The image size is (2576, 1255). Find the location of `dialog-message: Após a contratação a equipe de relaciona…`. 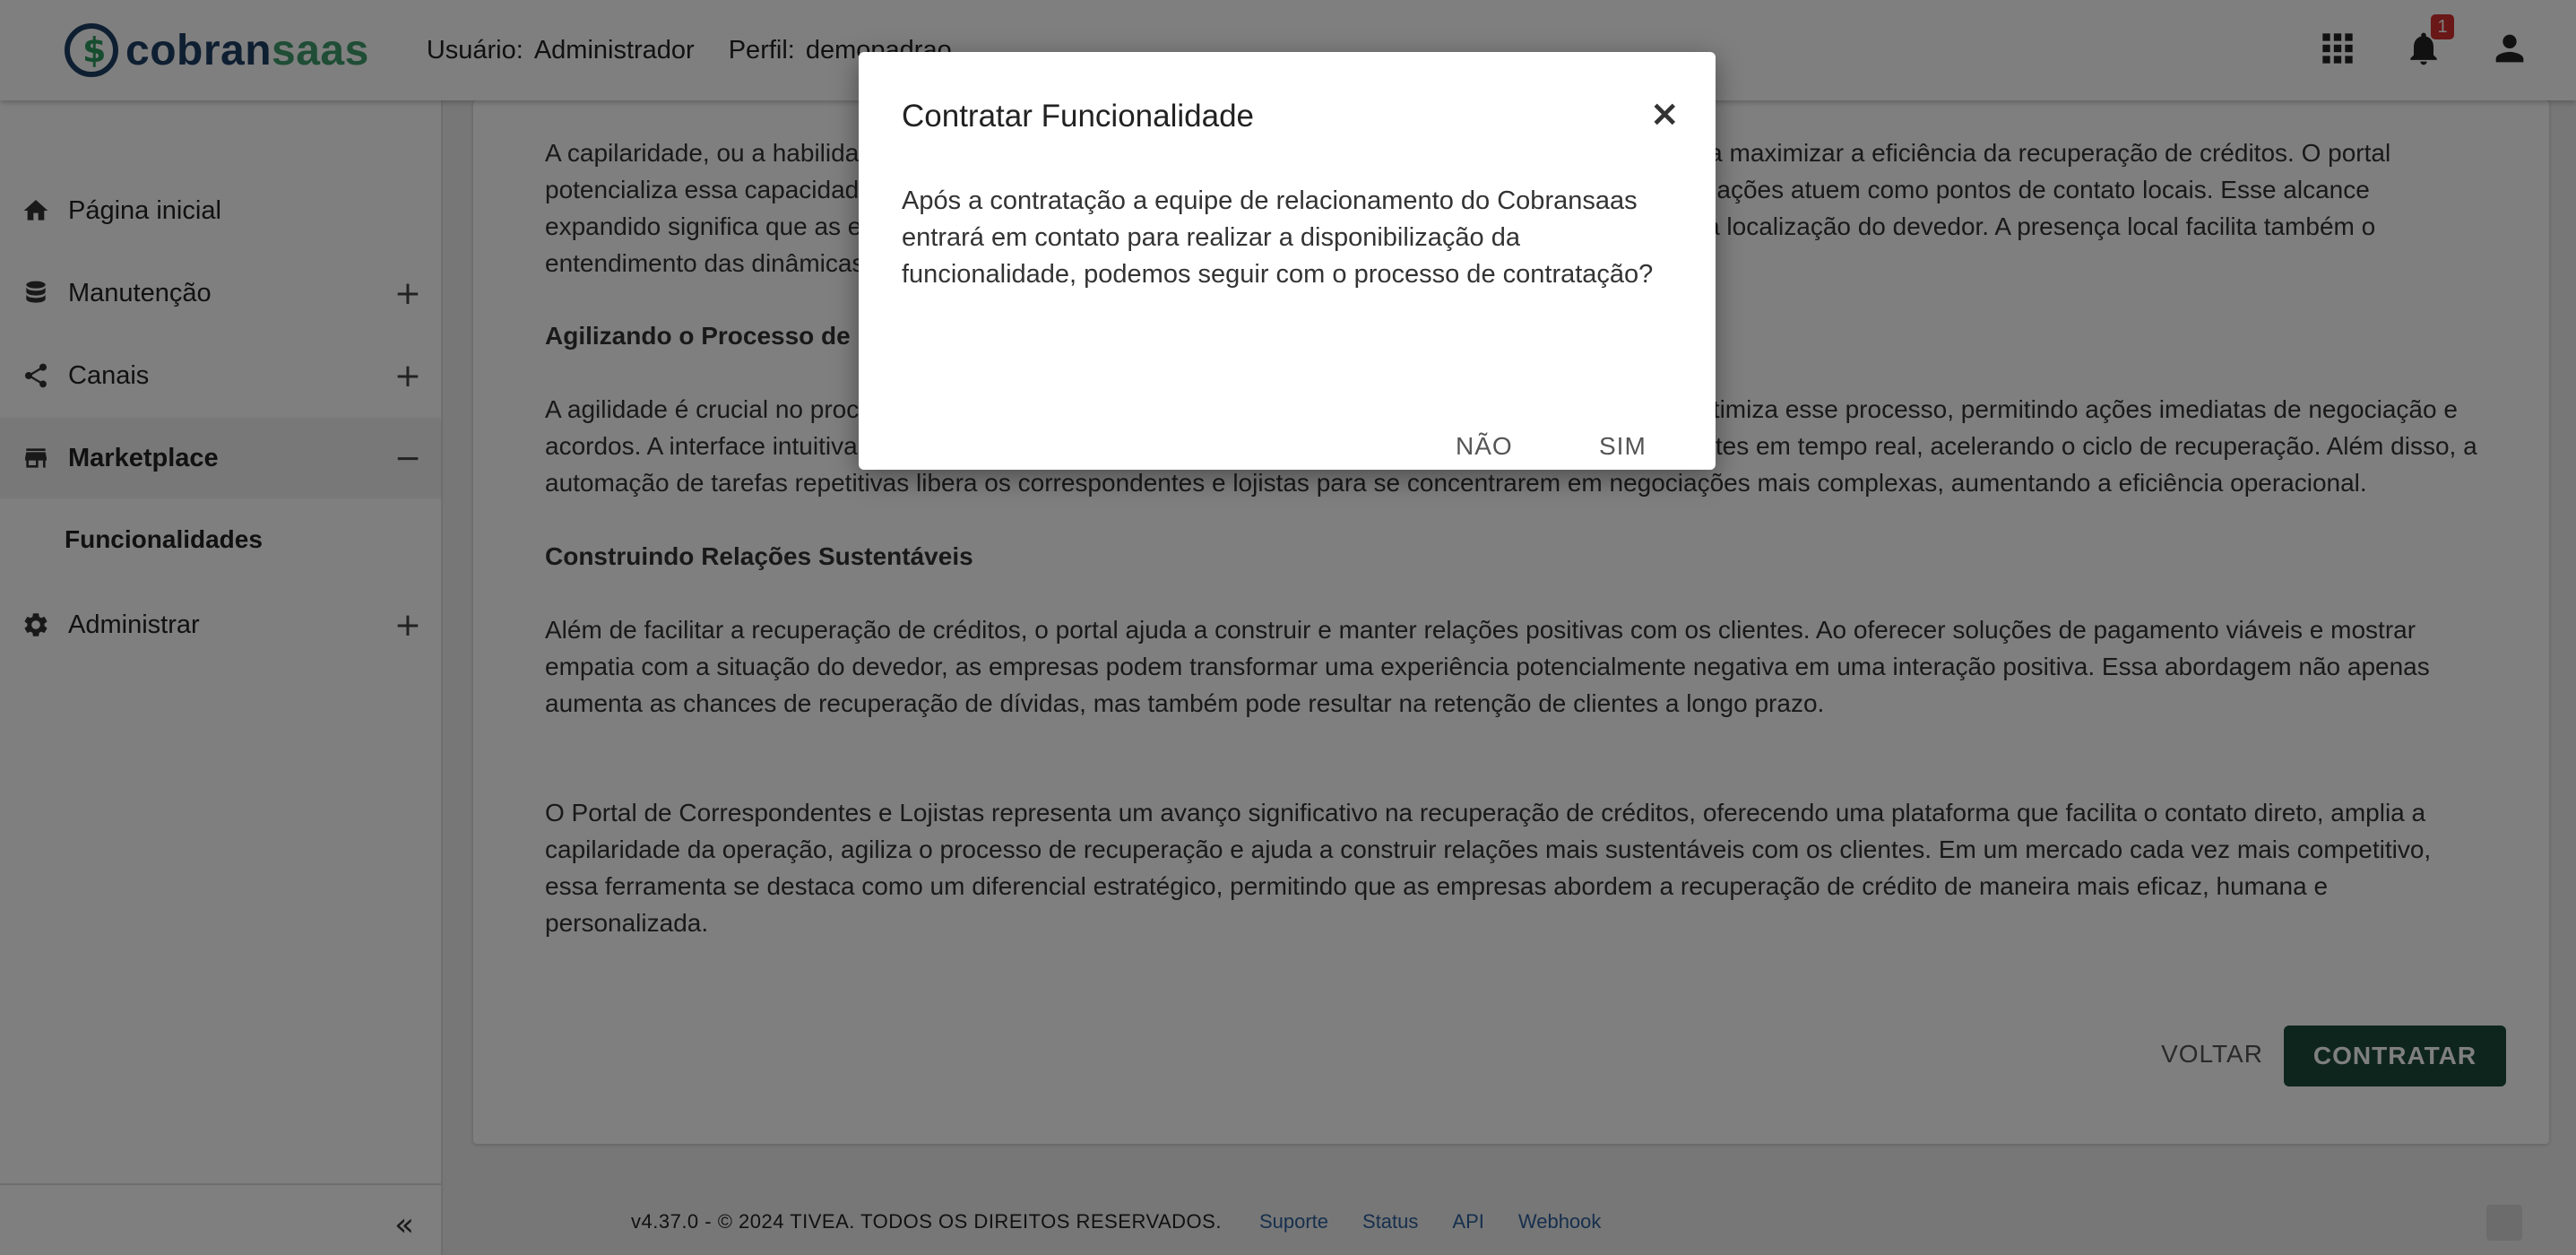

dialog-message: Após a contratação a equipe de relaciona… is located at coordinates (1278, 237).